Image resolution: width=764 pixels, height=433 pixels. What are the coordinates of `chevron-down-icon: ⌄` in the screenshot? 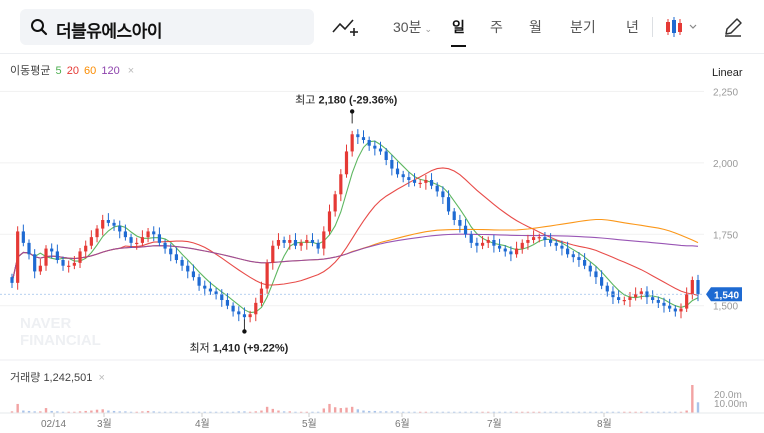 It's located at (428, 29).